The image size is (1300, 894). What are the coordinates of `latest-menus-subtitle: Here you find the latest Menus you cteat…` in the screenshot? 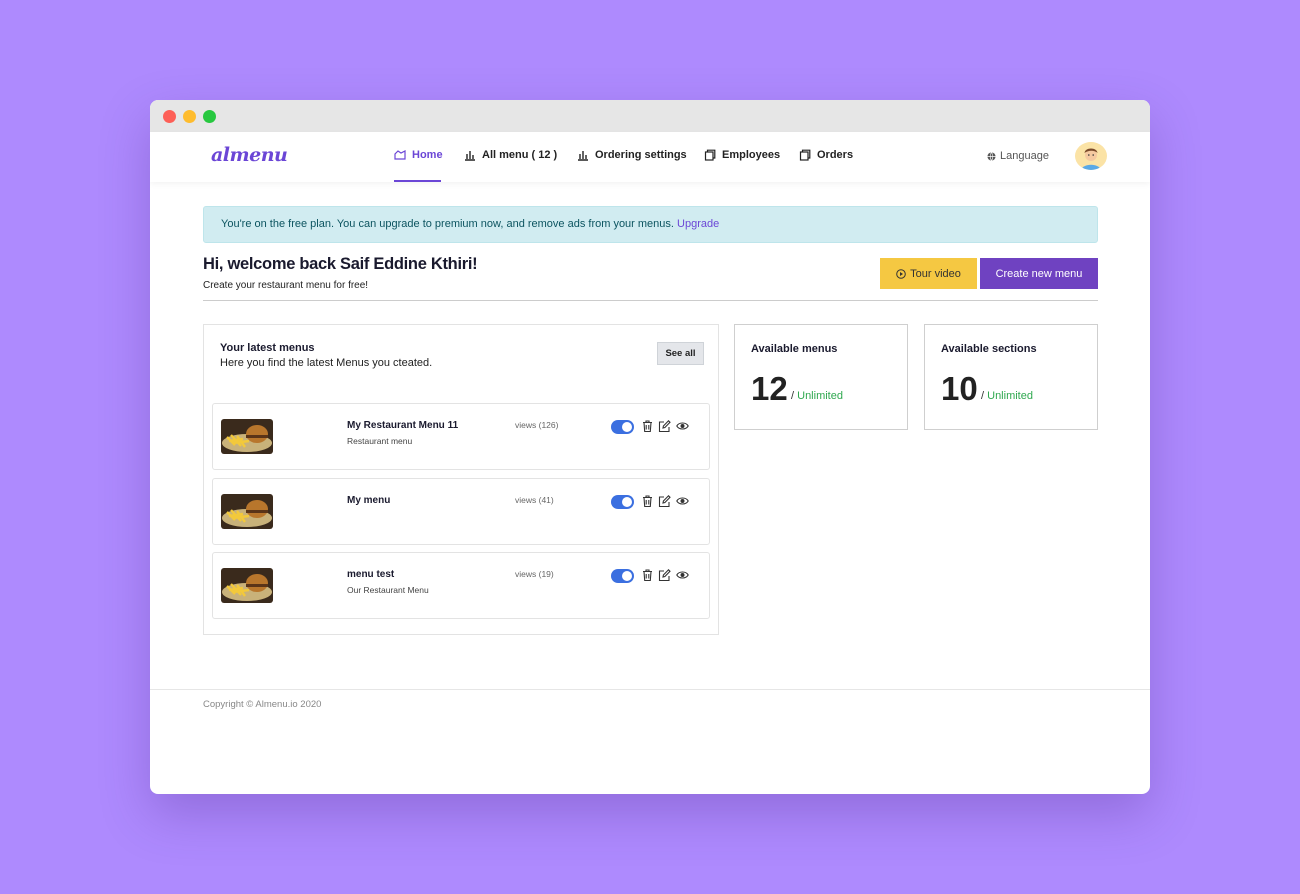 It's located at (326, 363).